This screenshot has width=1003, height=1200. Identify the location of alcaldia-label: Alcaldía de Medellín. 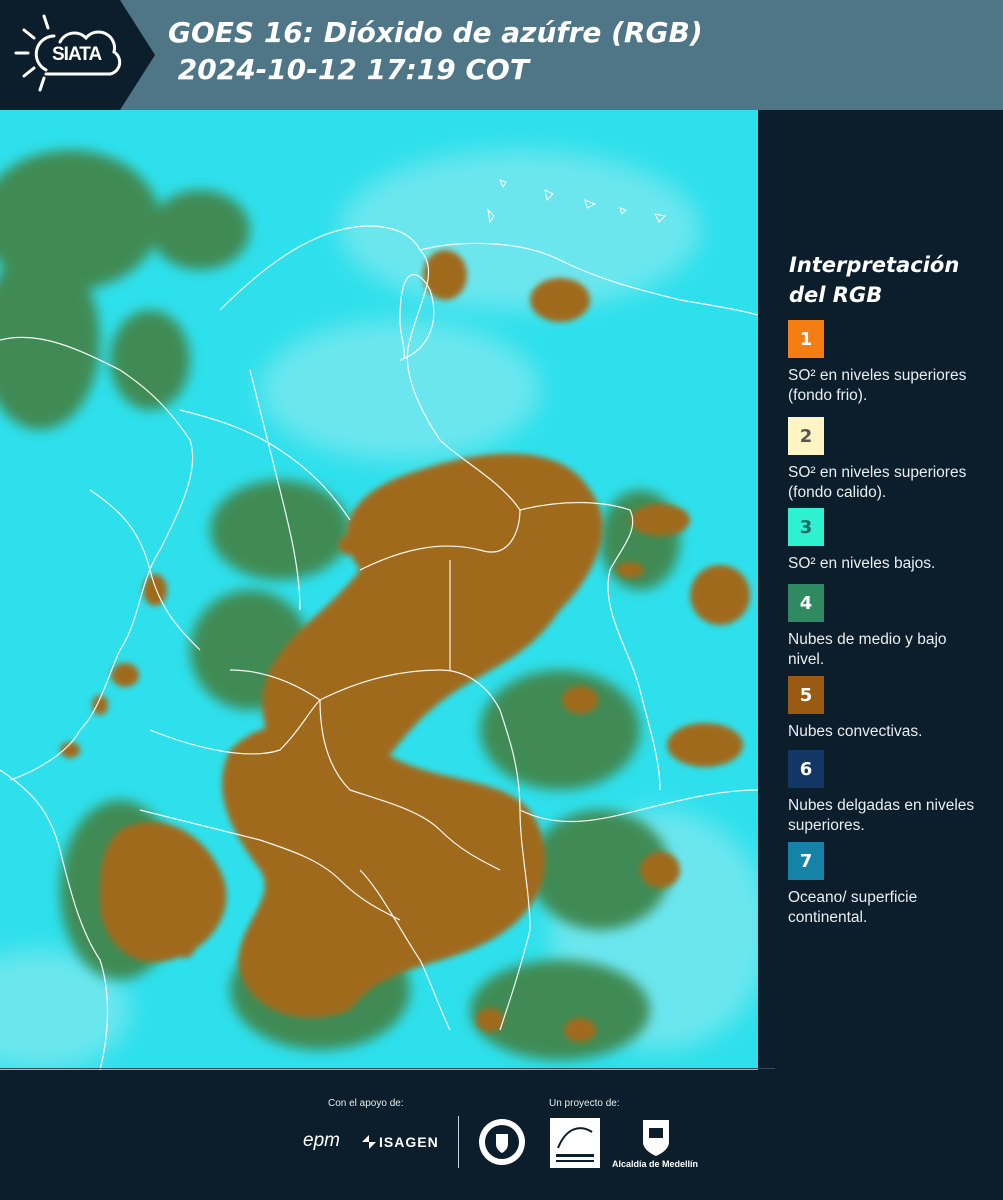
(655, 1164).